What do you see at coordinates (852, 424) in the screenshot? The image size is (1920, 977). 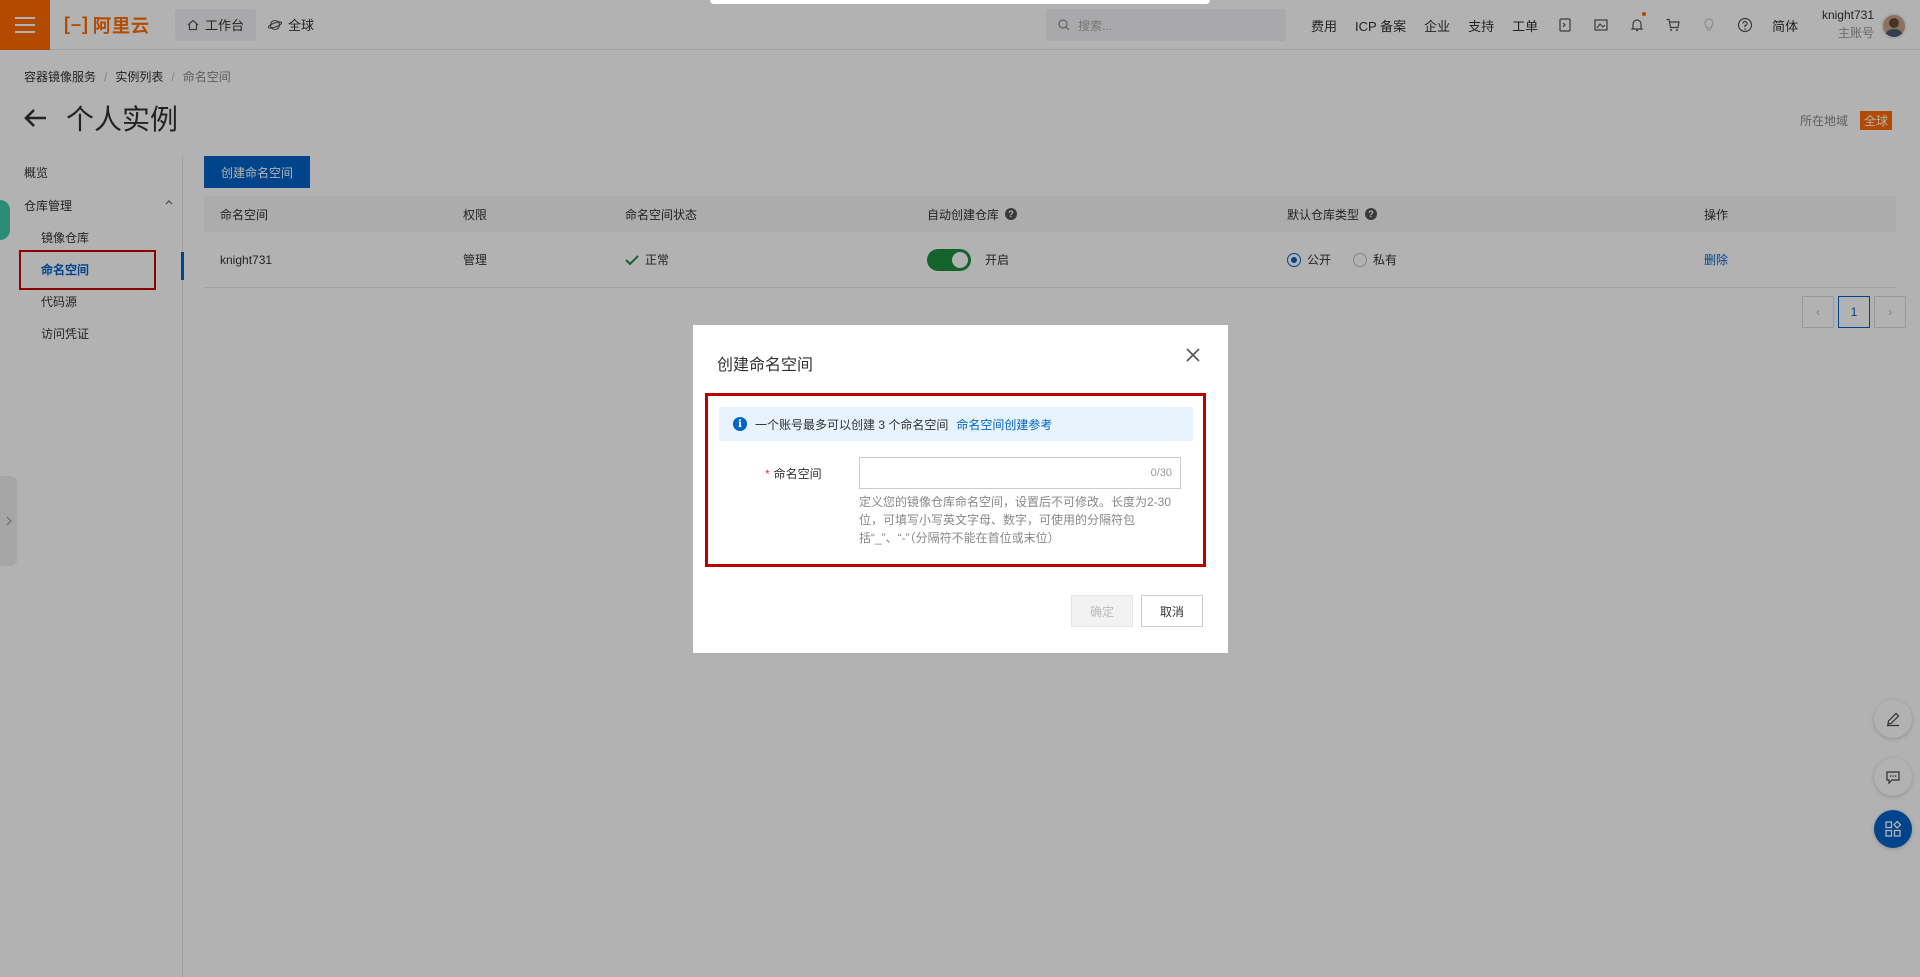 I see `info-text: 一个账号最多可以创建 3 个命名空间` at bounding box center [852, 424].